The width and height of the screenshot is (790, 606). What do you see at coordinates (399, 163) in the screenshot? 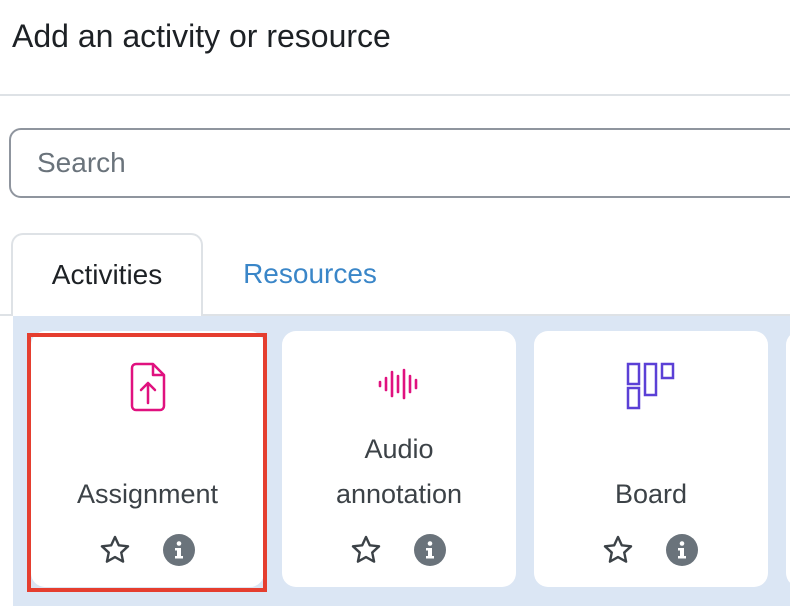
I see `search-input` at bounding box center [399, 163].